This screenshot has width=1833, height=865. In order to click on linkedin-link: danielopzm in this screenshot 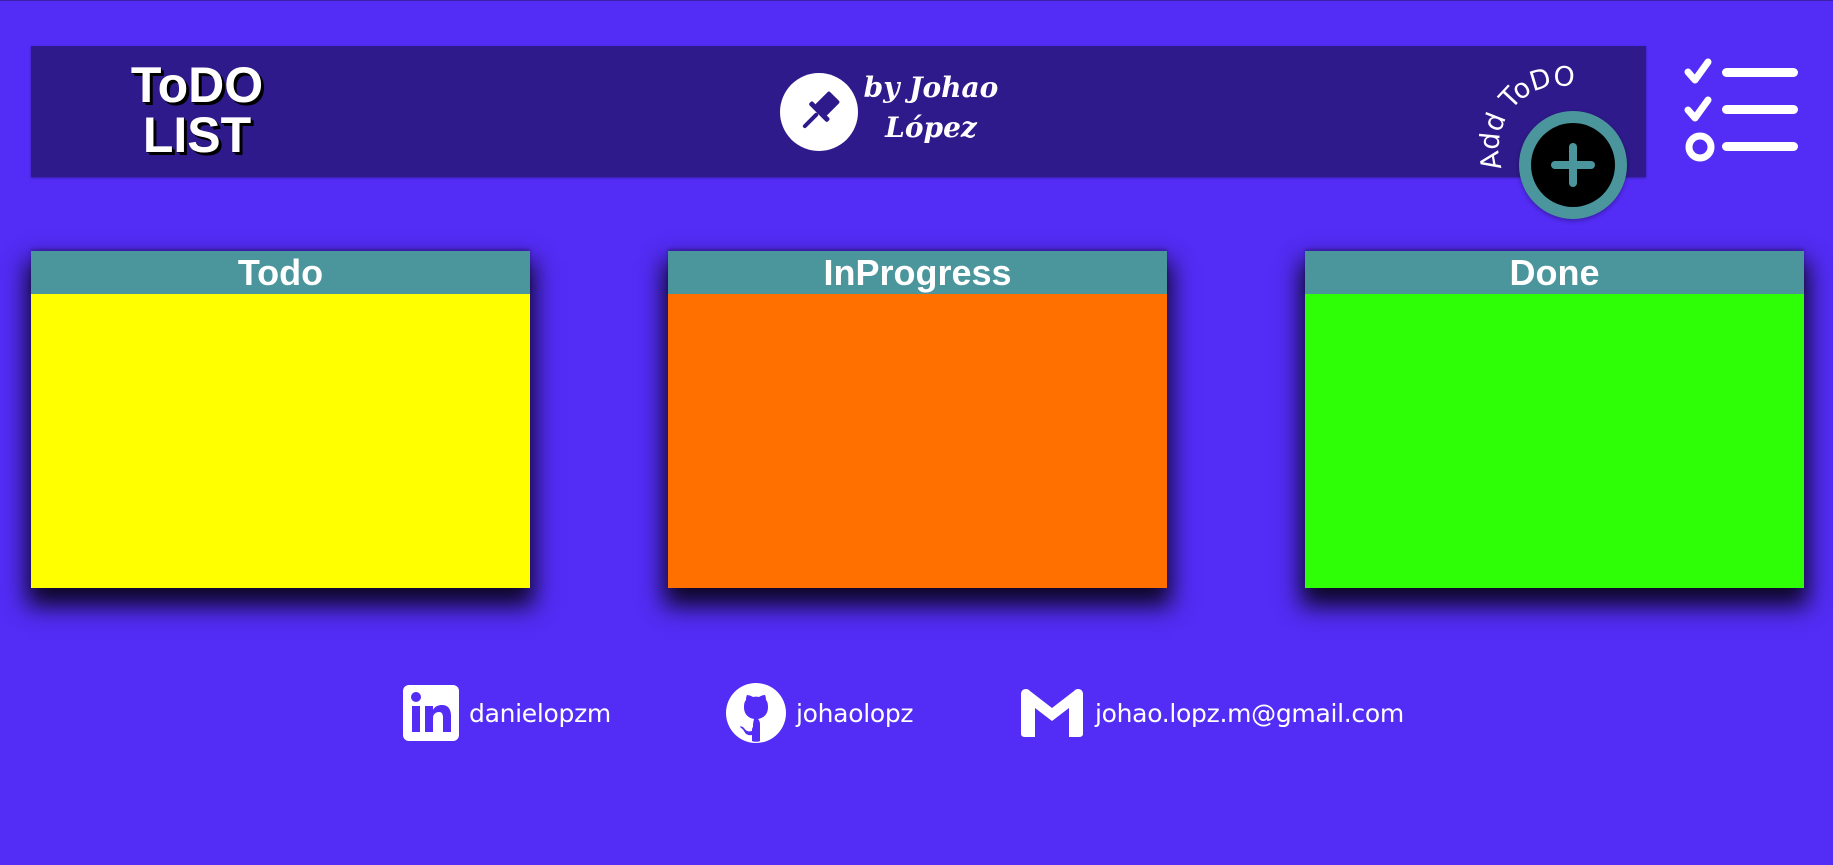, I will do `click(507, 713)`.